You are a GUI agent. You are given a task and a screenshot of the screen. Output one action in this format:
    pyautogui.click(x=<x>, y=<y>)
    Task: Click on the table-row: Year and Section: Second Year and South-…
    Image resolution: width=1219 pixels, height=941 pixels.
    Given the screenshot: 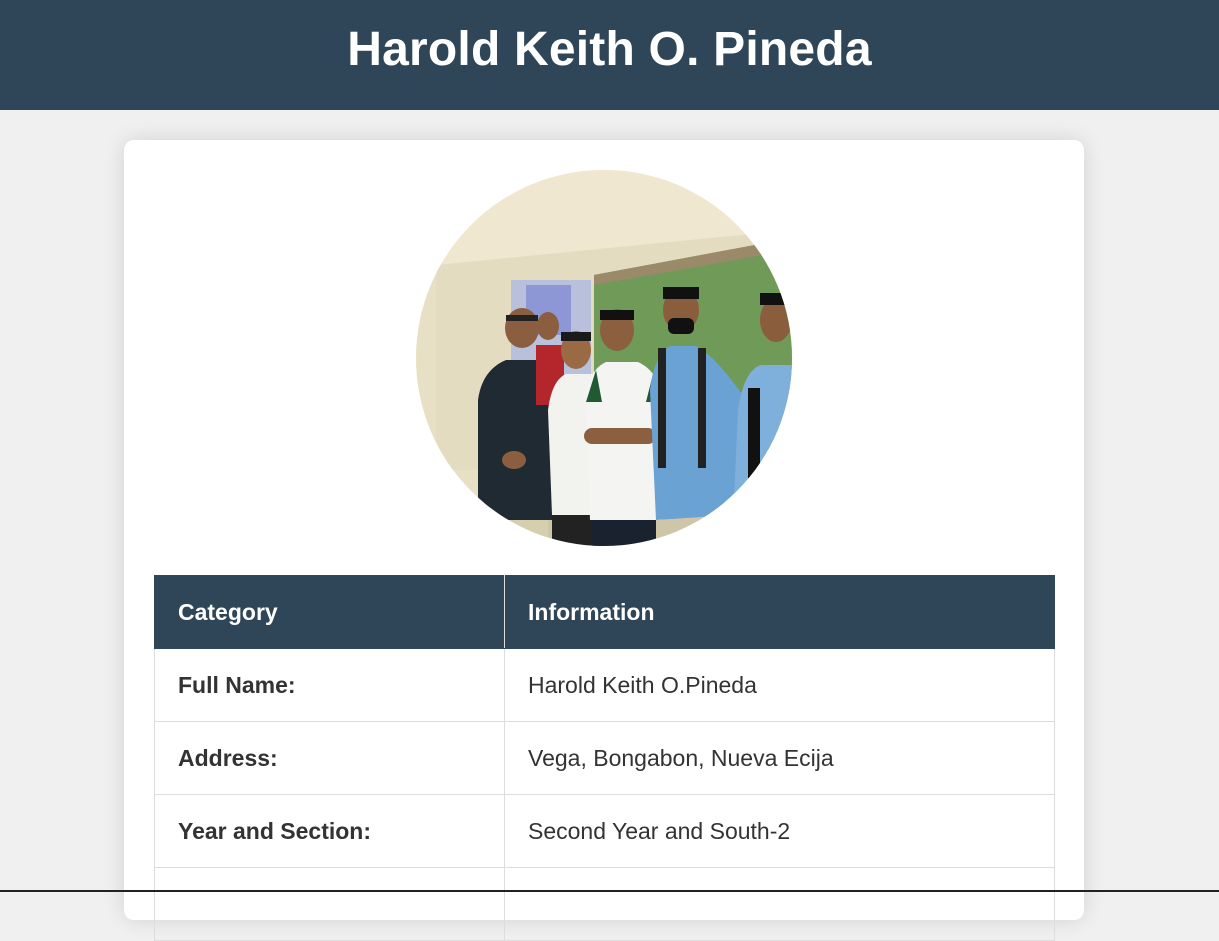 What is the action you would take?
    pyautogui.click(x=604, y=831)
    